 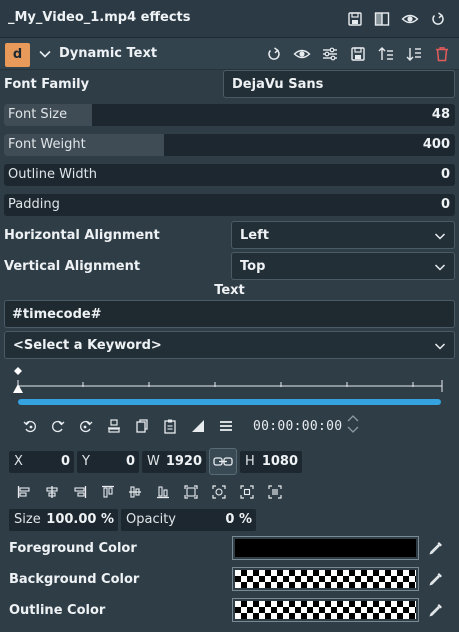 What do you see at coordinates (17, 55) in the screenshot?
I see `effect-badge: d` at bounding box center [17, 55].